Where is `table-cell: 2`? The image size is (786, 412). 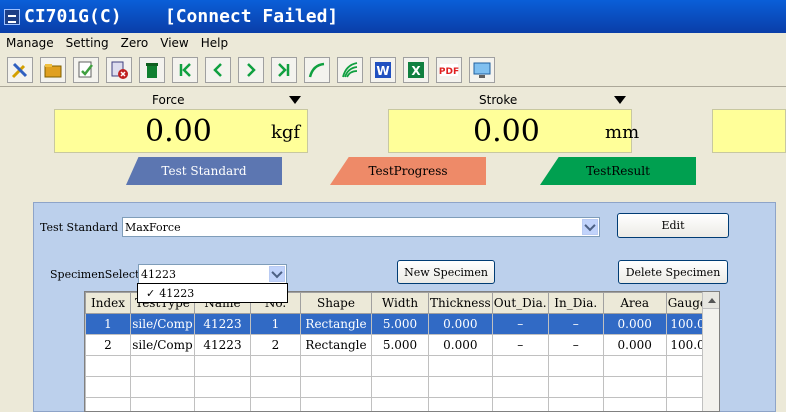
table-cell: 2 is located at coordinates (108, 345).